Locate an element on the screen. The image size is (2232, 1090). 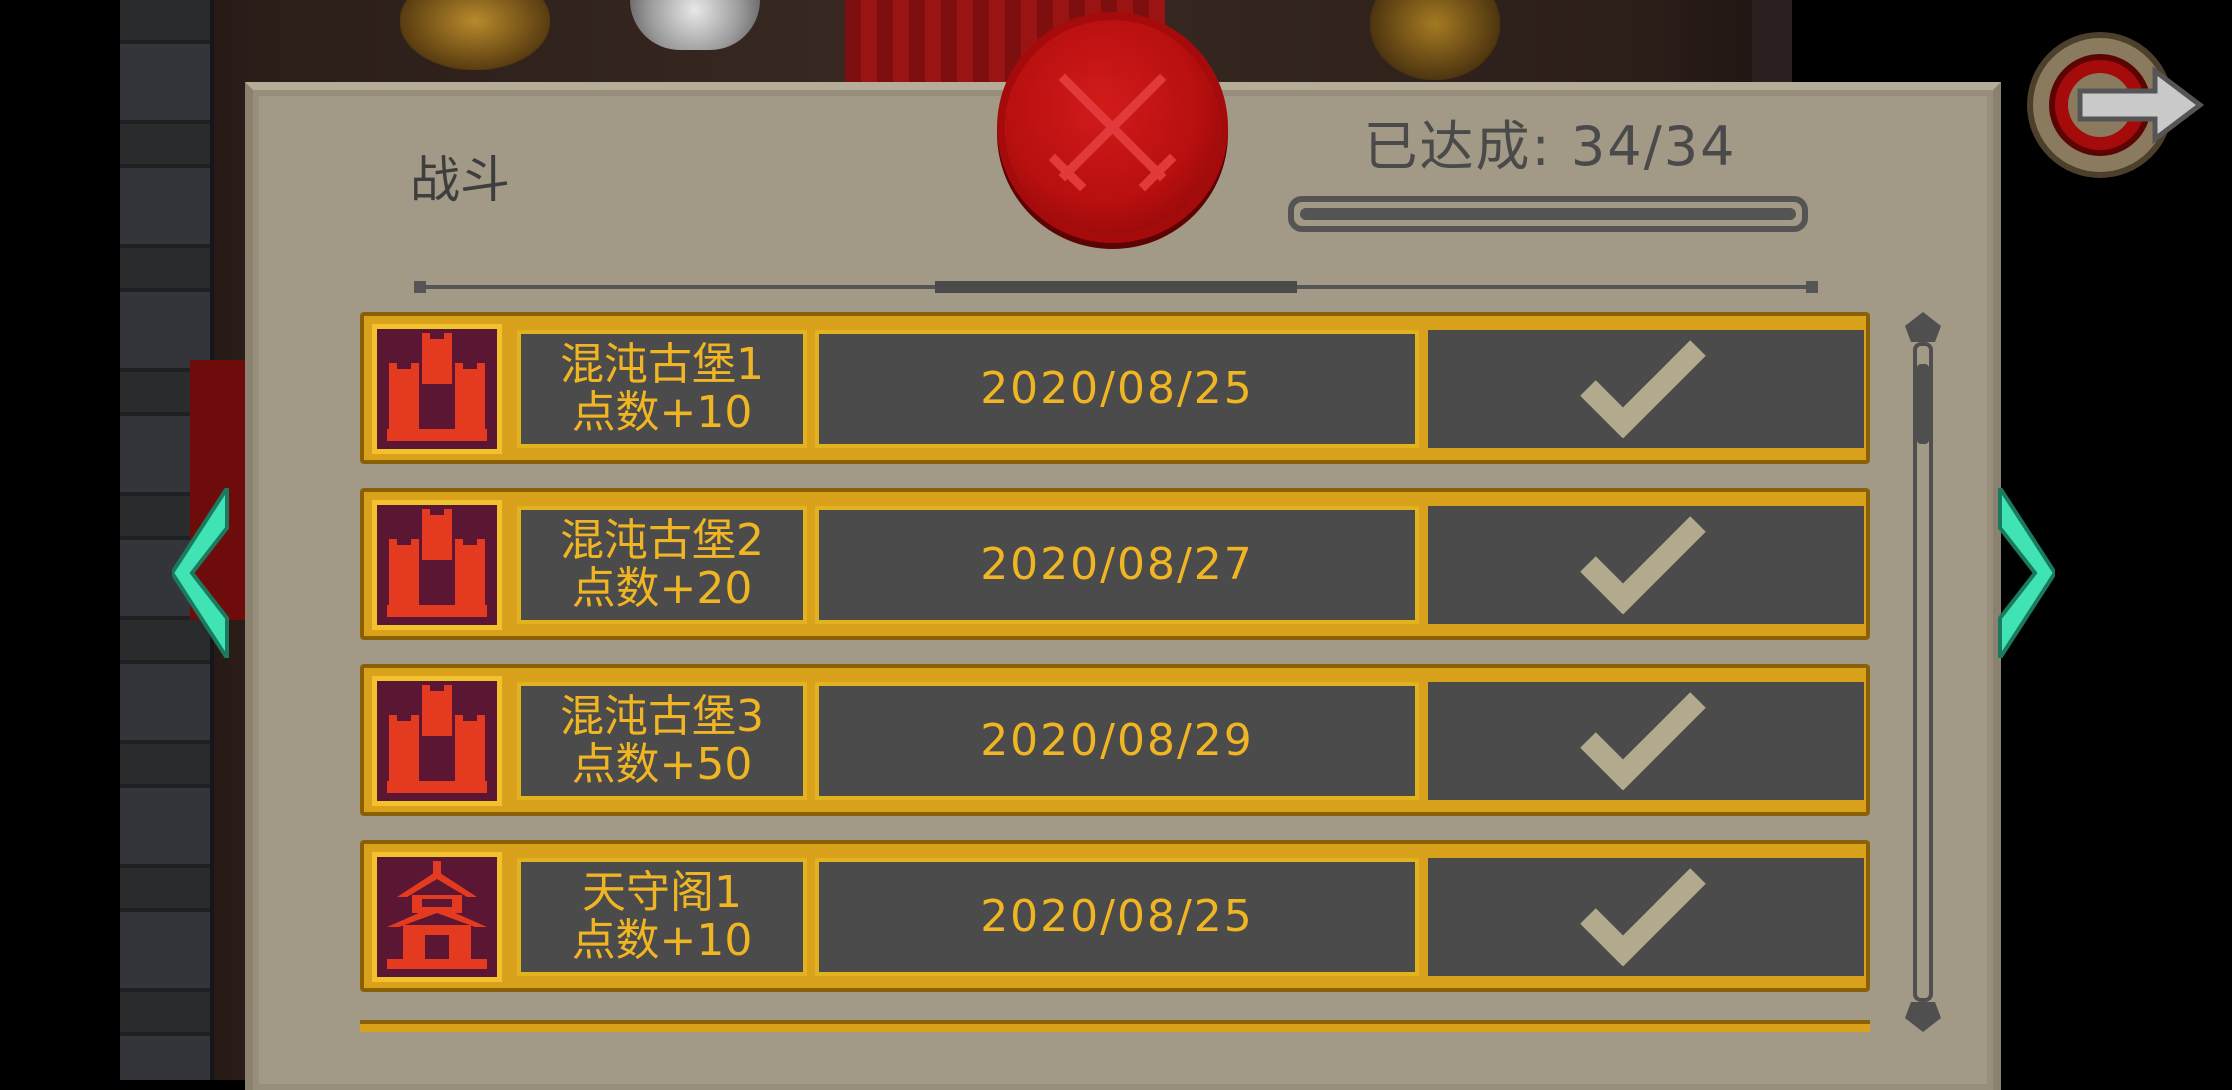
list-scrollbar is located at coordinates (1923, 672).